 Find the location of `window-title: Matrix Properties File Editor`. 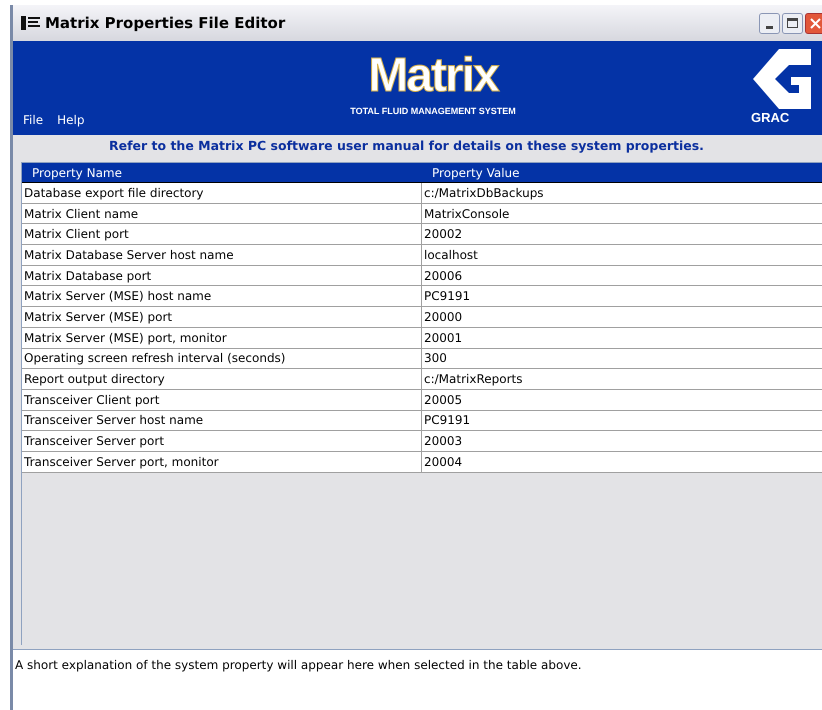

window-title: Matrix Properties File Editor is located at coordinates (165, 23).